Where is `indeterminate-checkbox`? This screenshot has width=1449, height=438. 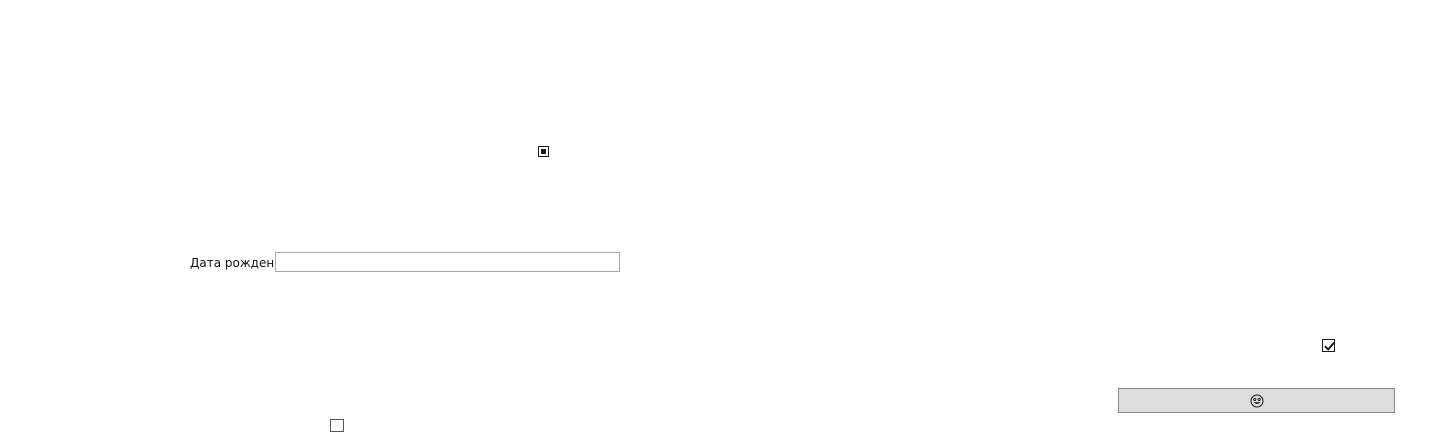
indeterminate-checkbox is located at coordinates (543, 151).